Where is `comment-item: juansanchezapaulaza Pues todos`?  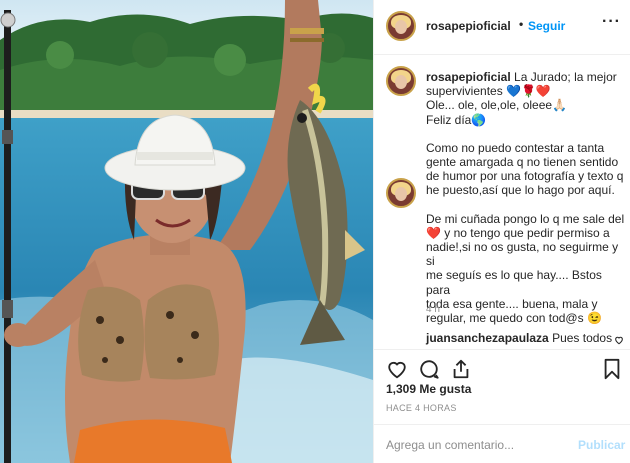
comment-item: juansanchezapaulaza Pues todos is located at coordinates (526, 338).